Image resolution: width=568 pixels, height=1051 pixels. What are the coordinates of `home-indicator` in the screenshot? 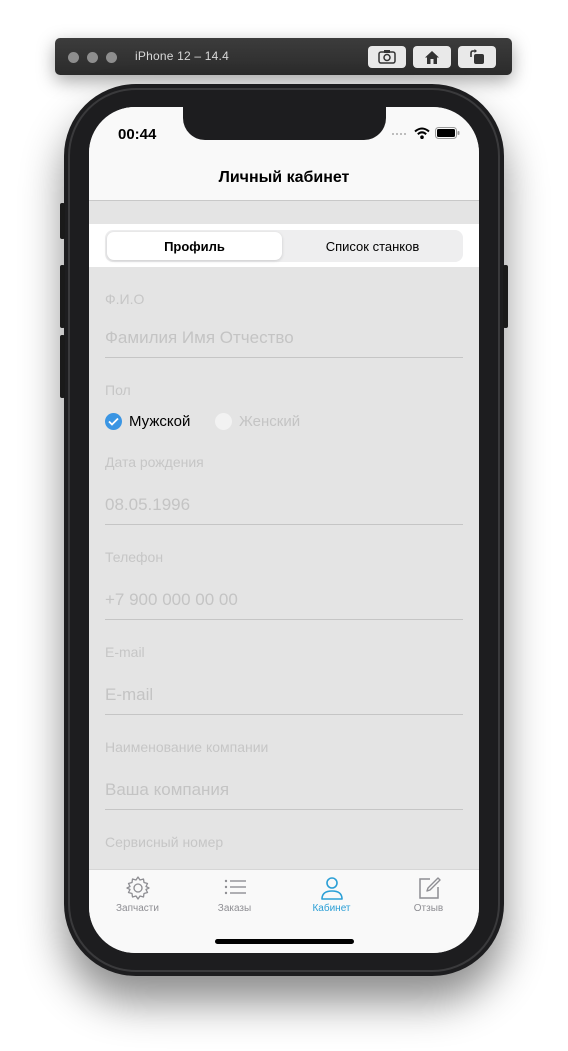 It's located at (284, 941).